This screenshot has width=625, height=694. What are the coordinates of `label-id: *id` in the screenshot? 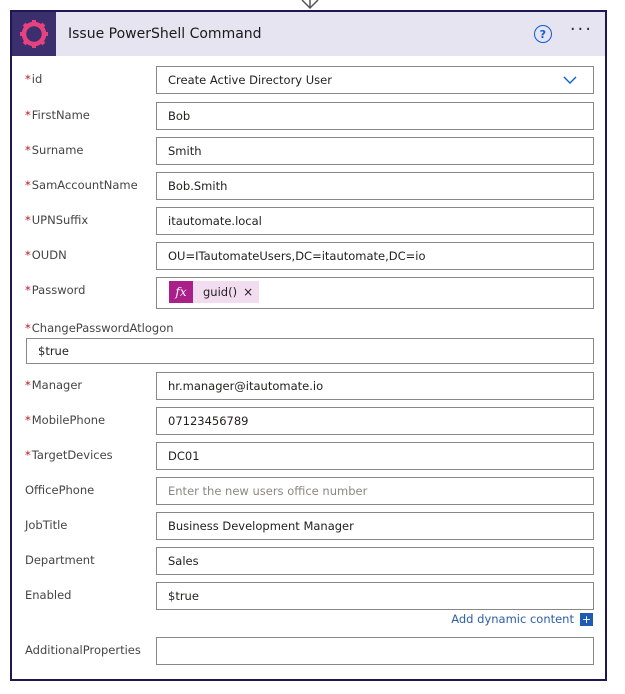 It's located at (34, 79).